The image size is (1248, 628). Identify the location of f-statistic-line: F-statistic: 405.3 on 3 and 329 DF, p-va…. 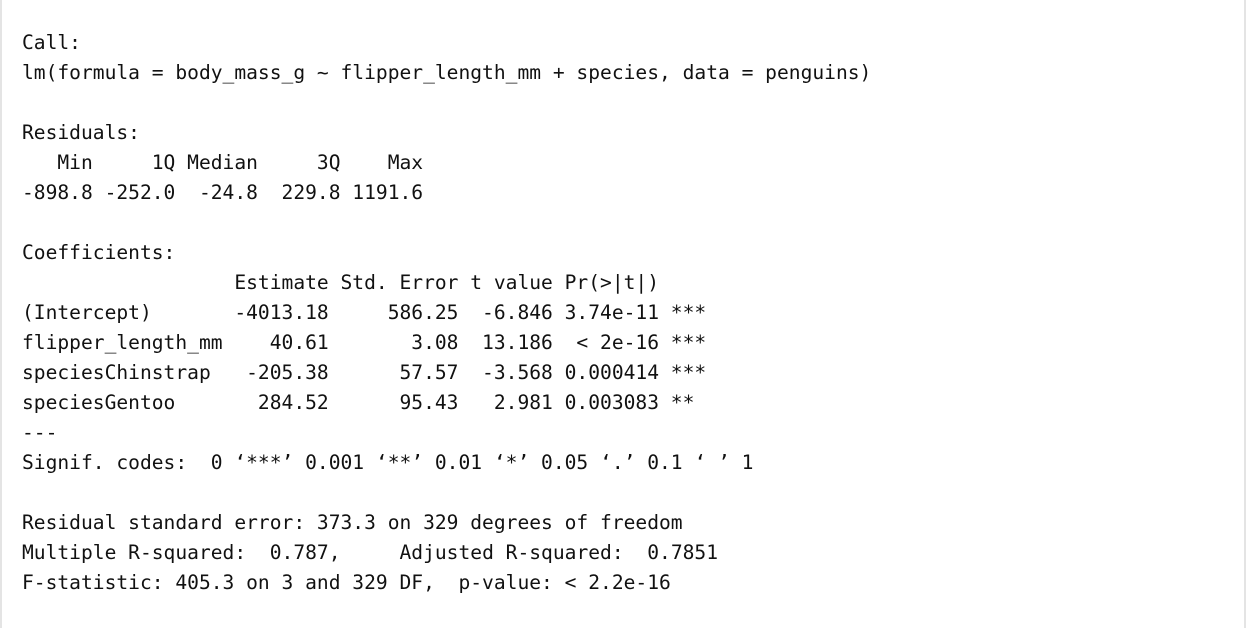
(346, 582).